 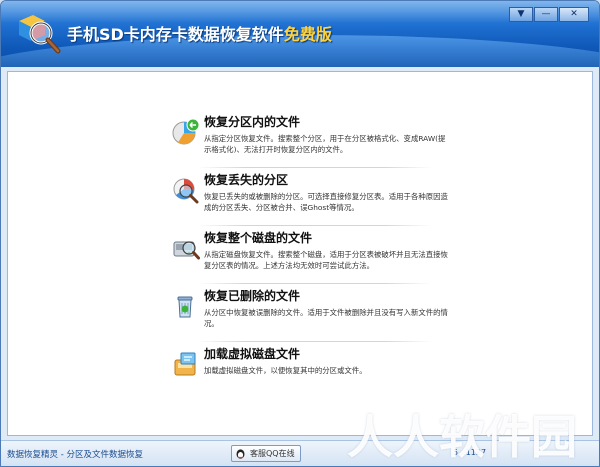 I want to click on recycle-bin-icon, so click(x=185, y=307).